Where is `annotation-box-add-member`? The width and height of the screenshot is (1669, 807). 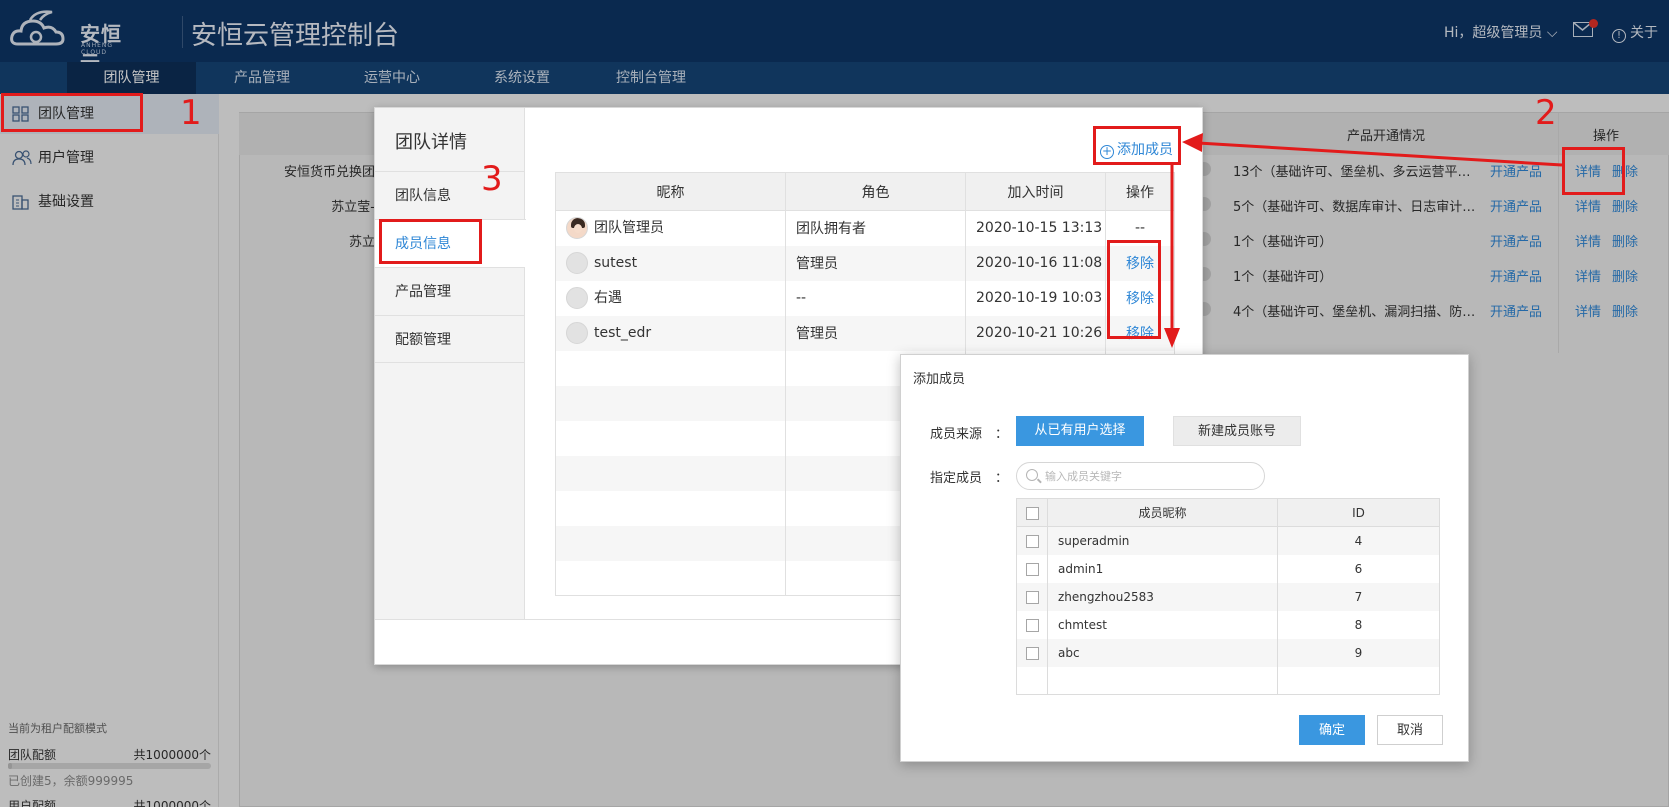
annotation-box-add-member is located at coordinates (1137, 145).